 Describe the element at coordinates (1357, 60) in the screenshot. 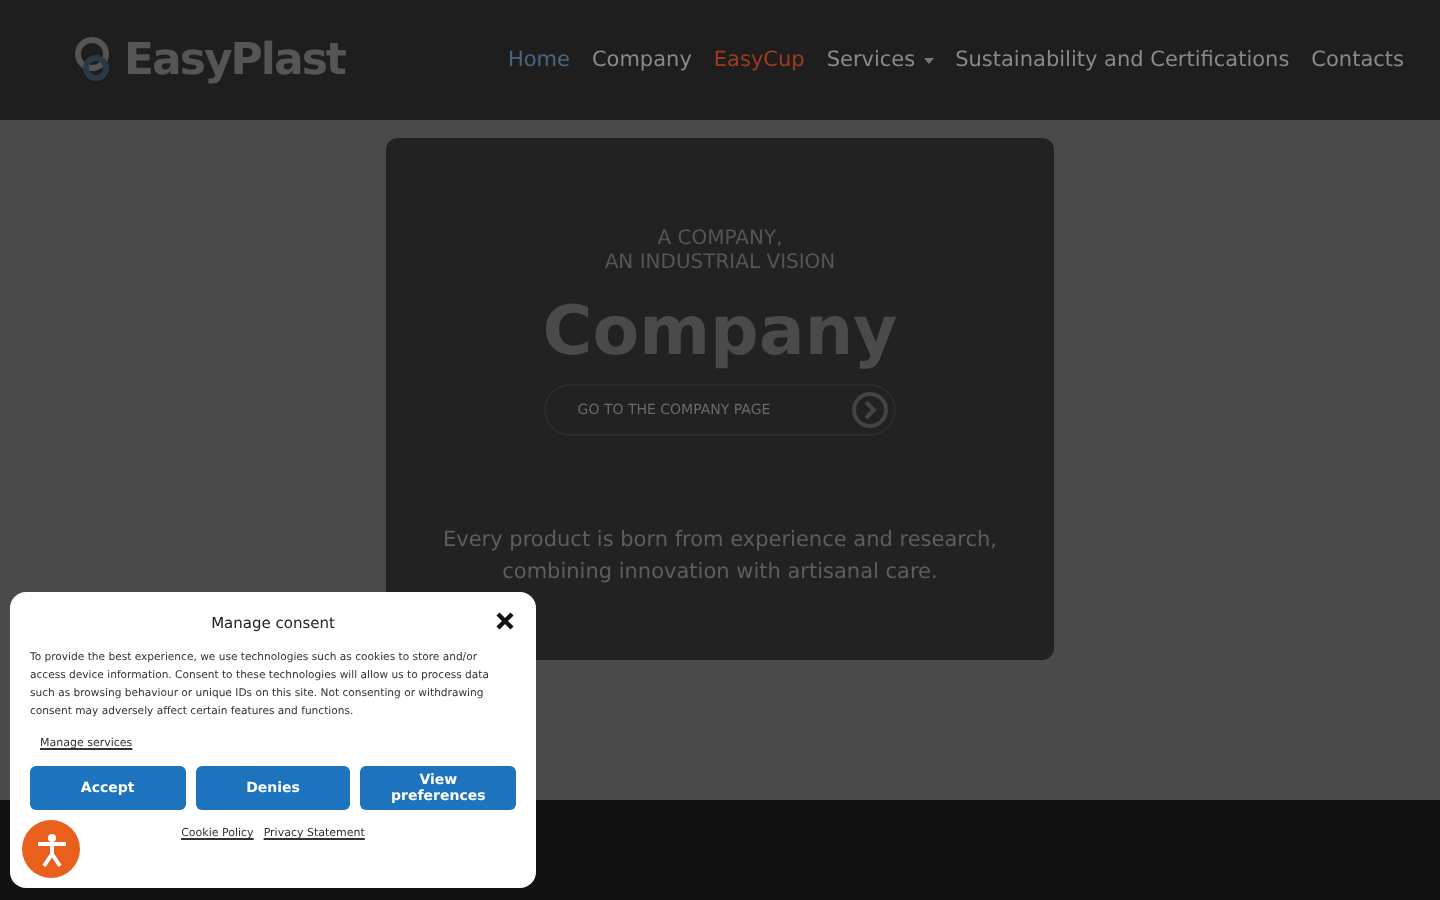

I see `nav-link: Contacts` at that location.